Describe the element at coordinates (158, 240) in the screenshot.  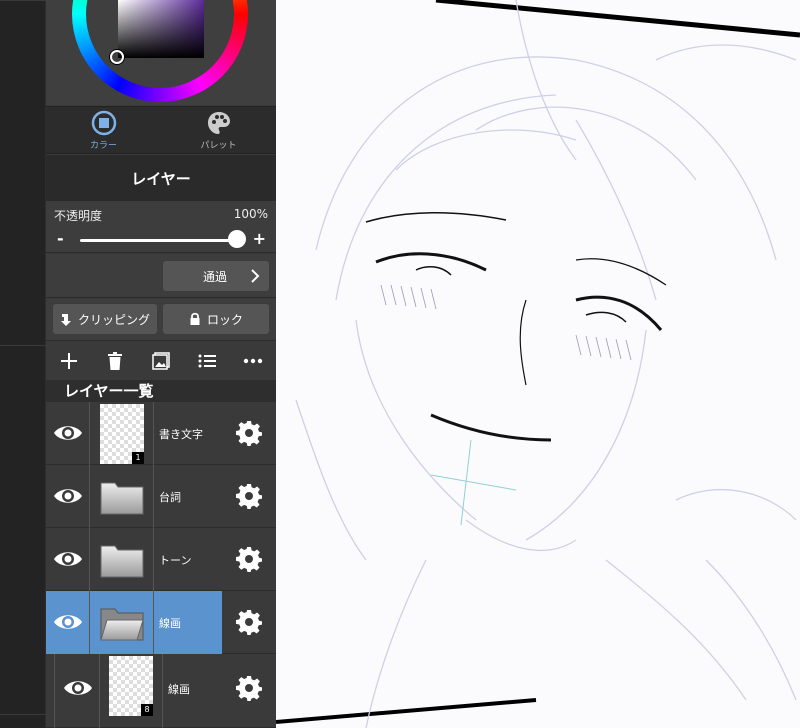
I see `opacity-slider` at that location.